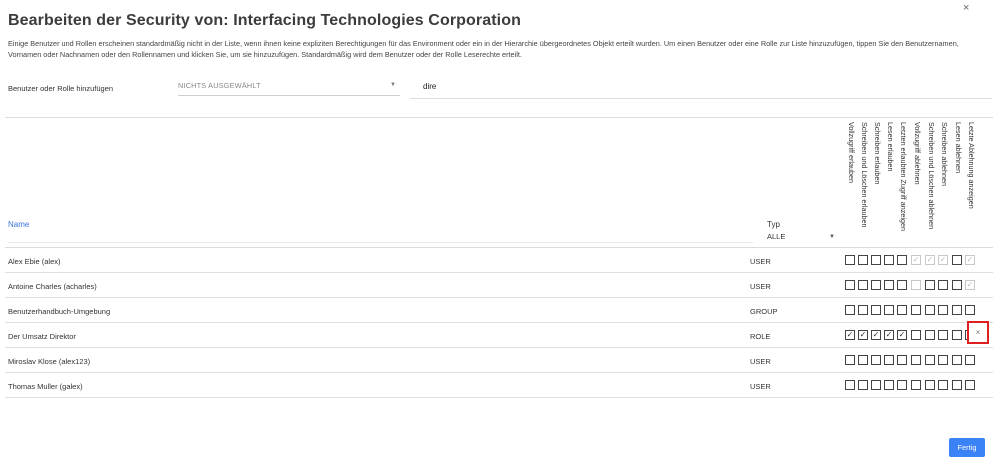 The width and height of the screenshot is (1000, 462). Describe the element at coordinates (851, 153) in the screenshot. I see `permission-column-label: Vollzugriff erlauben` at that location.